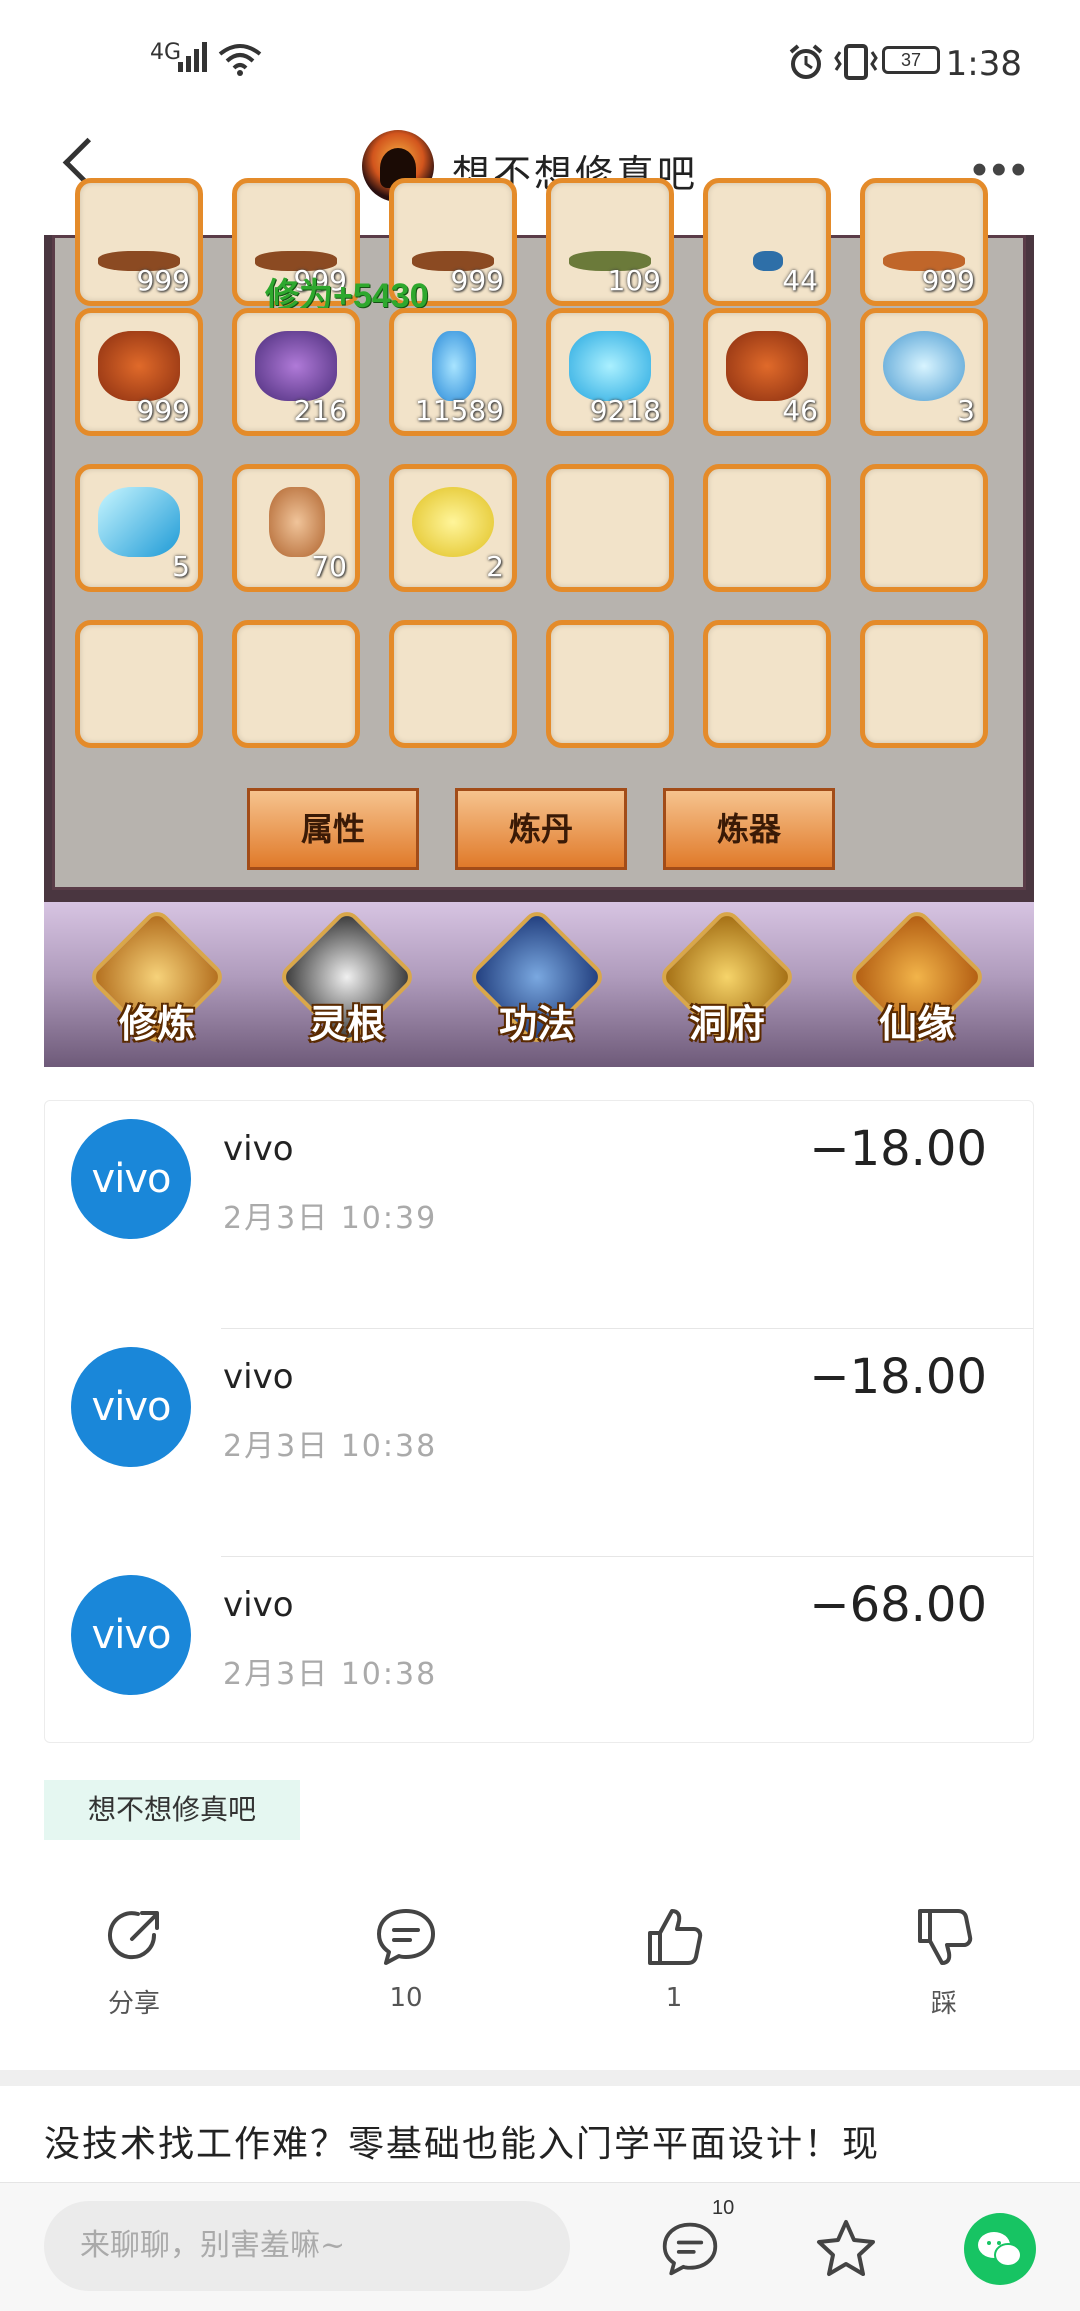  Describe the element at coordinates (172, 1810) in the screenshot. I see `forum-tag: 想不想修真吧` at that location.